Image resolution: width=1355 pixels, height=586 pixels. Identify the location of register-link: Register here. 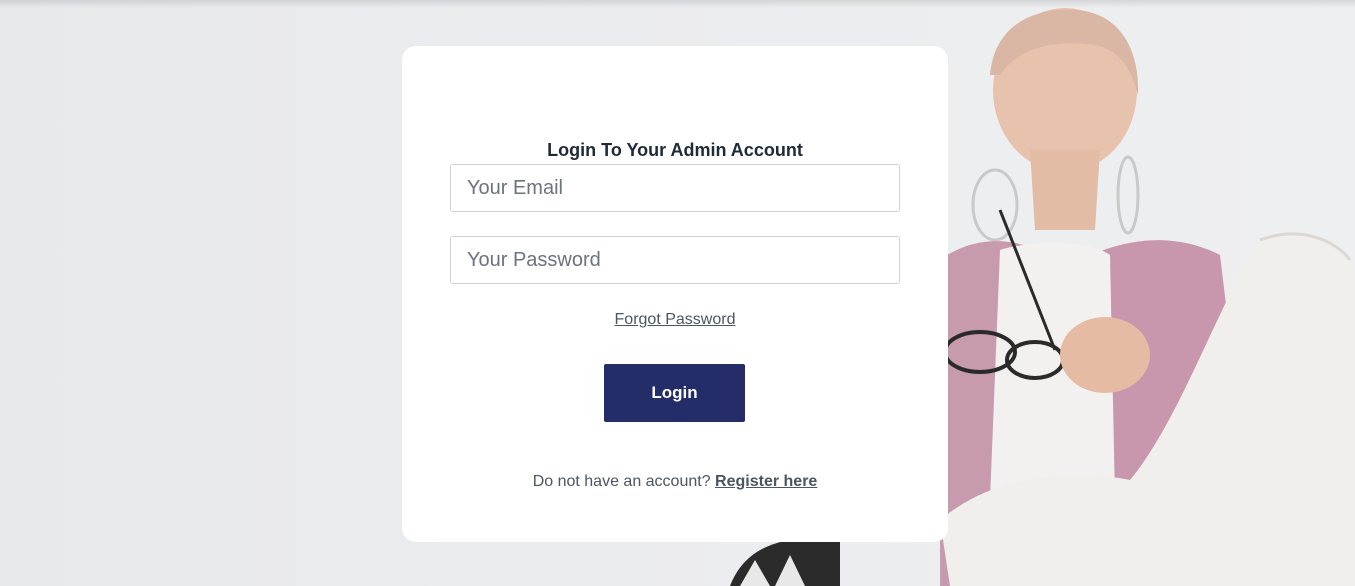
(766, 481).